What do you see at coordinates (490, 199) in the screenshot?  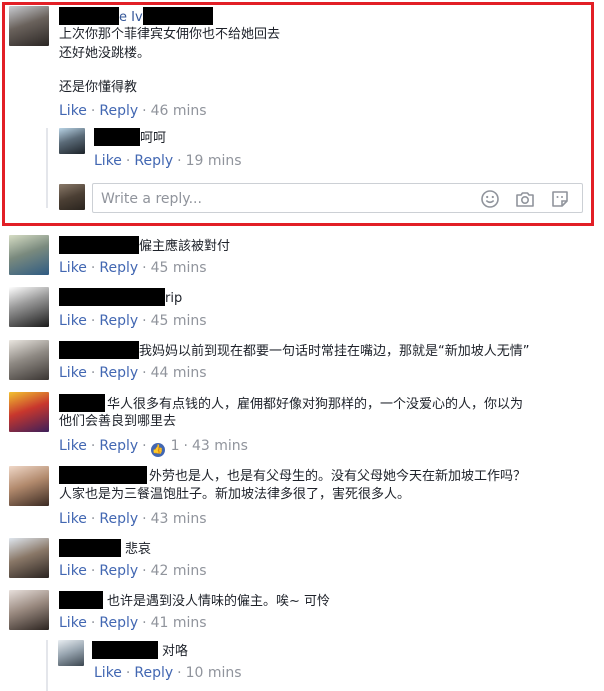 I see `emoji-icon` at bounding box center [490, 199].